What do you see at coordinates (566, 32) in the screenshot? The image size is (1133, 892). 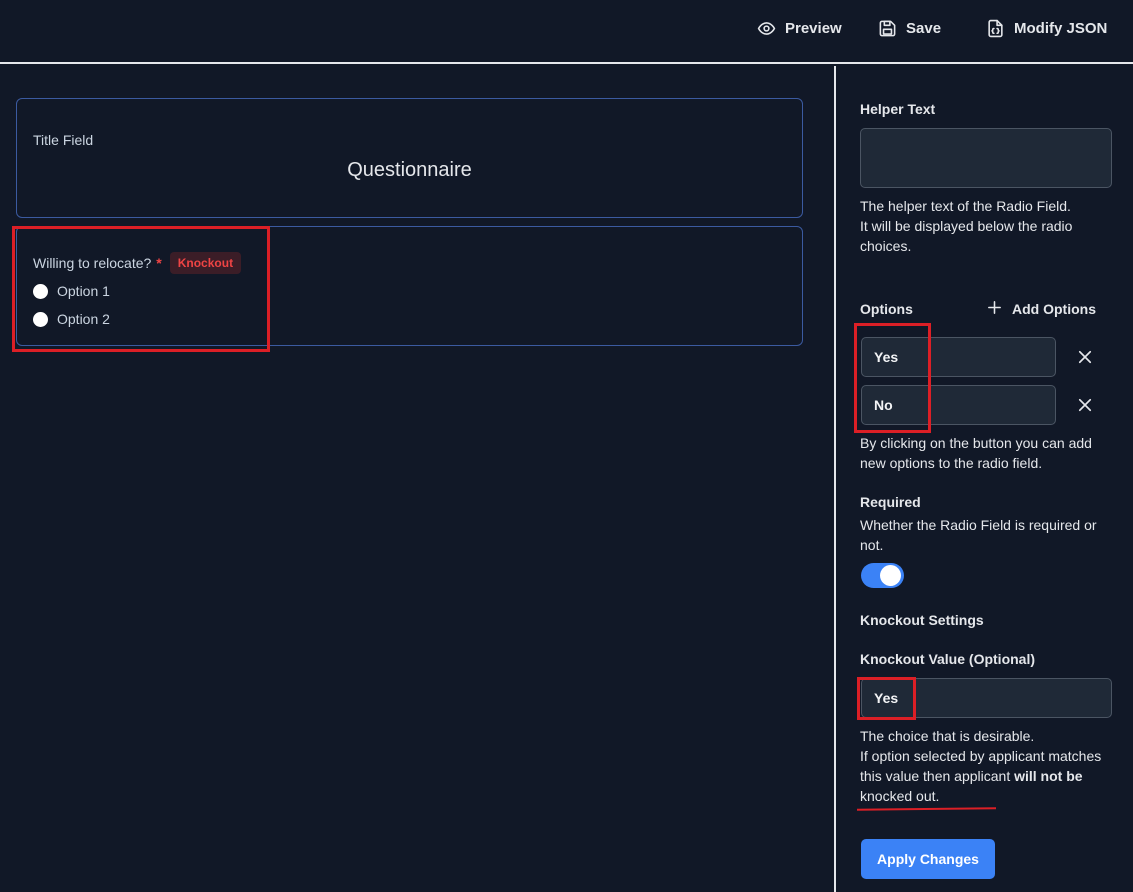 I see `top-toolbar: Preview Save Modify JSON` at bounding box center [566, 32].